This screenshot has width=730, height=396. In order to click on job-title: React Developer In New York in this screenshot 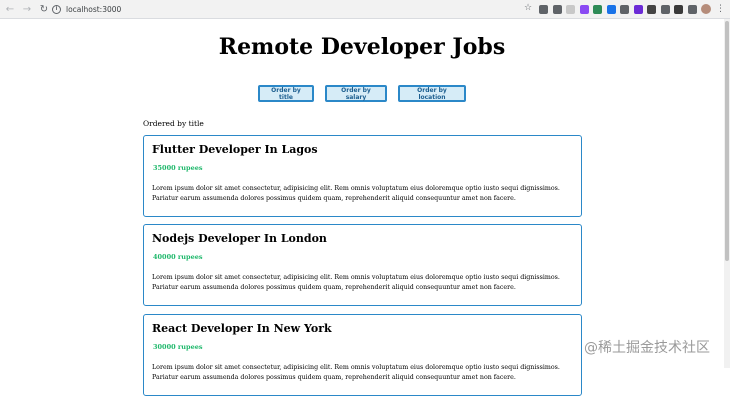, I will do `click(242, 328)`.